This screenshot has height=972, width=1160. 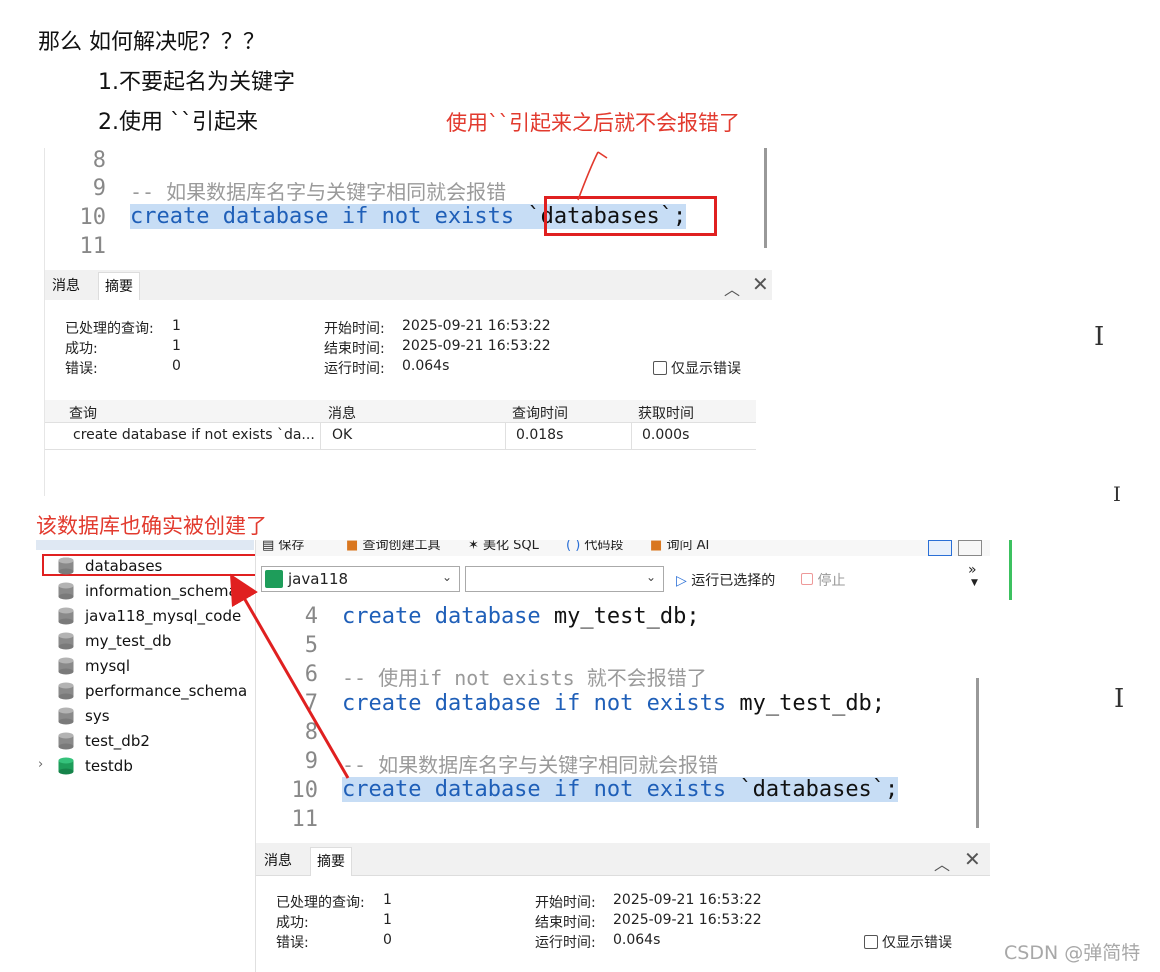 What do you see at coordinates (706, 369) in the screenshot?
I see `only-errors-label: 仅显示错误` at bounding box center [706, 369].